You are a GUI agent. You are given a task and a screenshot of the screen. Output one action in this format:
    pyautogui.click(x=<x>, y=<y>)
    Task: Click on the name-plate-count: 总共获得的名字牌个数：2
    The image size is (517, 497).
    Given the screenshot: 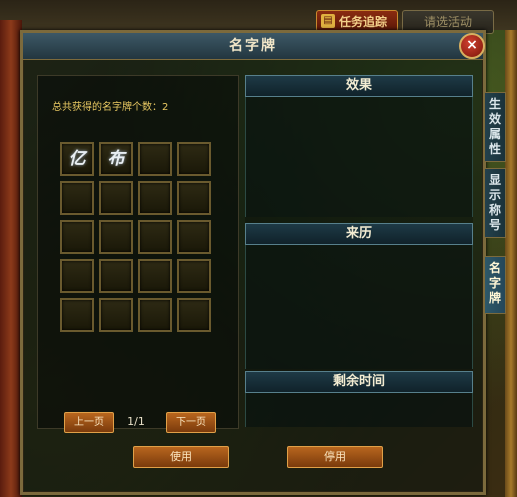 What is the action you would take?
    pyautogui.click(x=110, y=107)
    